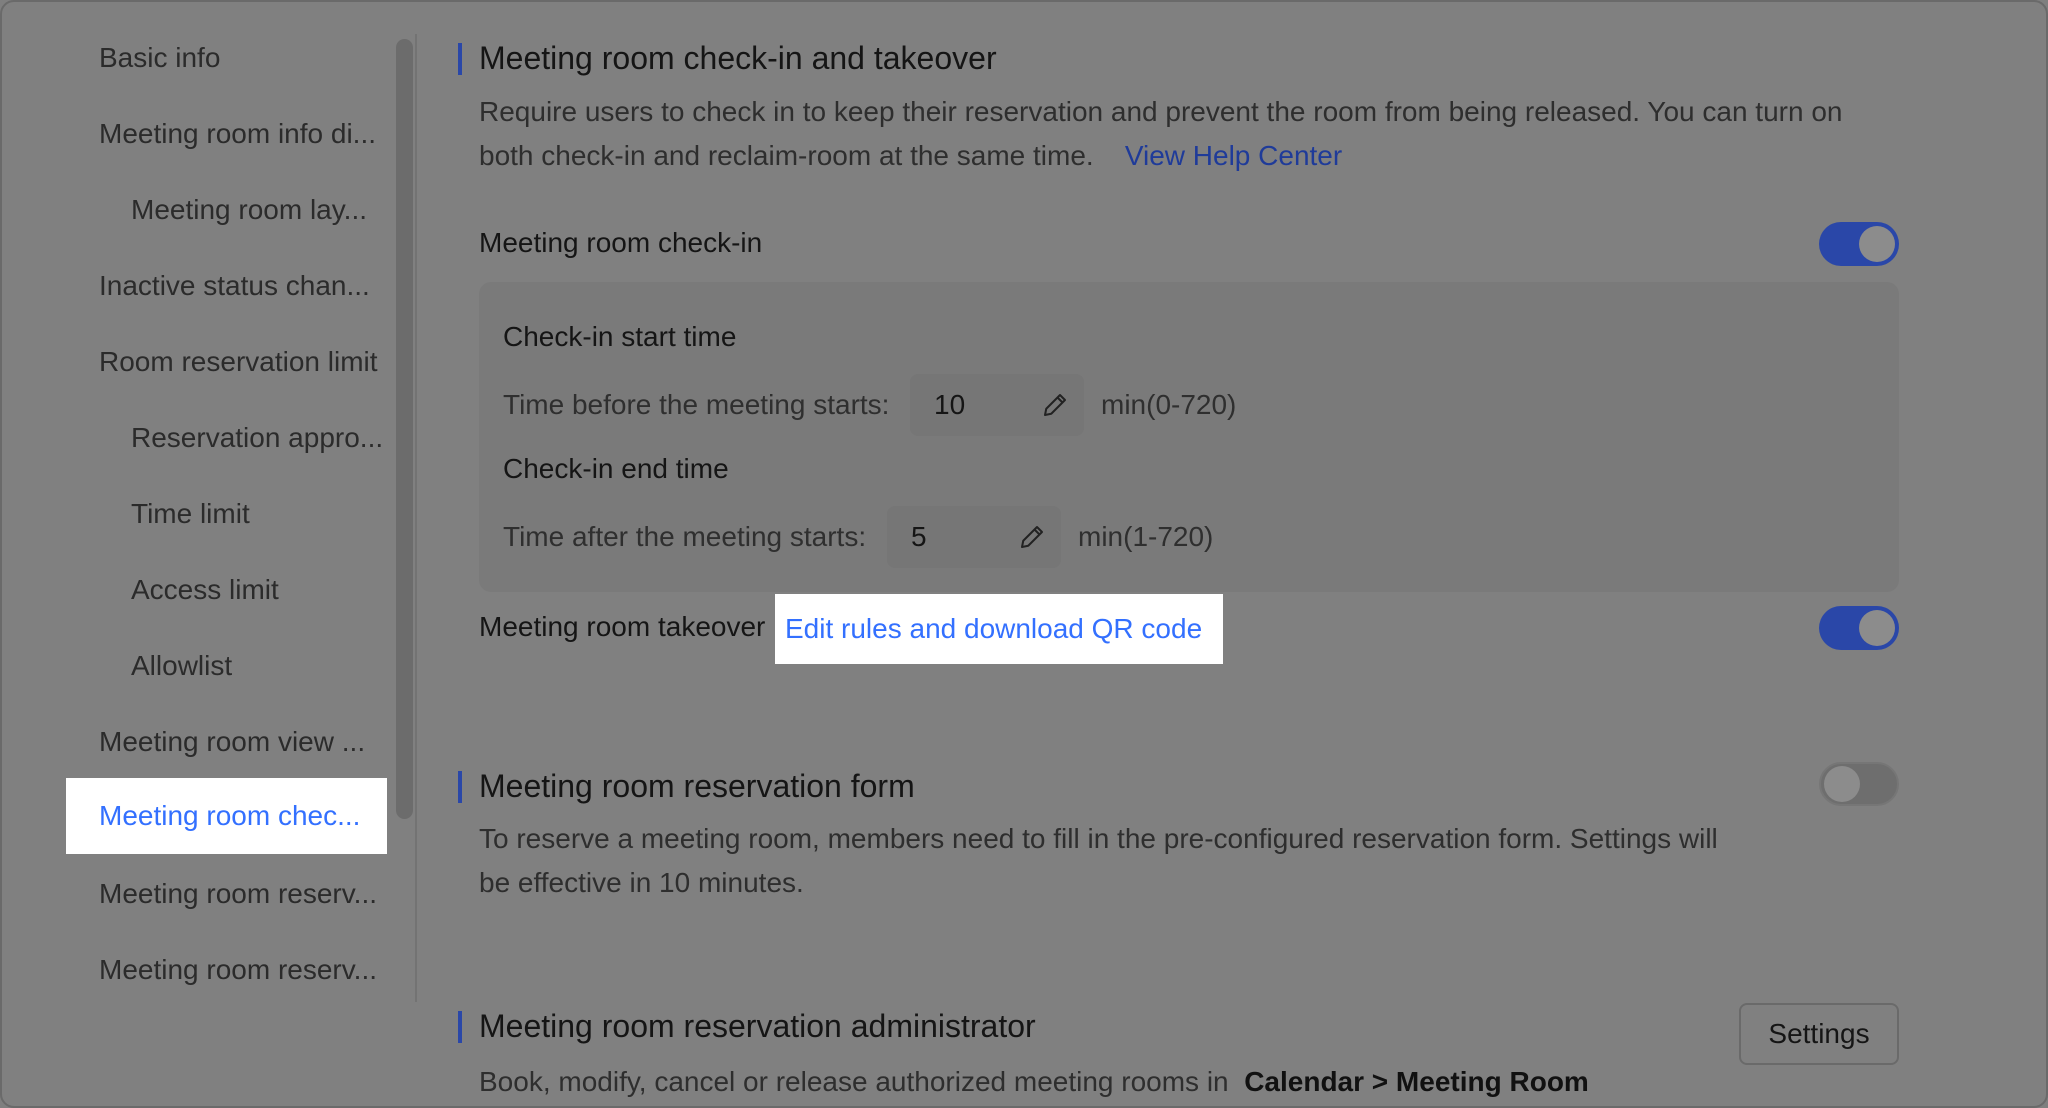 The image size is (2048, 1108). What do you see at coordinates (404, 429) in the screenshot?
I see `sidebar-scrollbar` at bounding box center [404, 429].